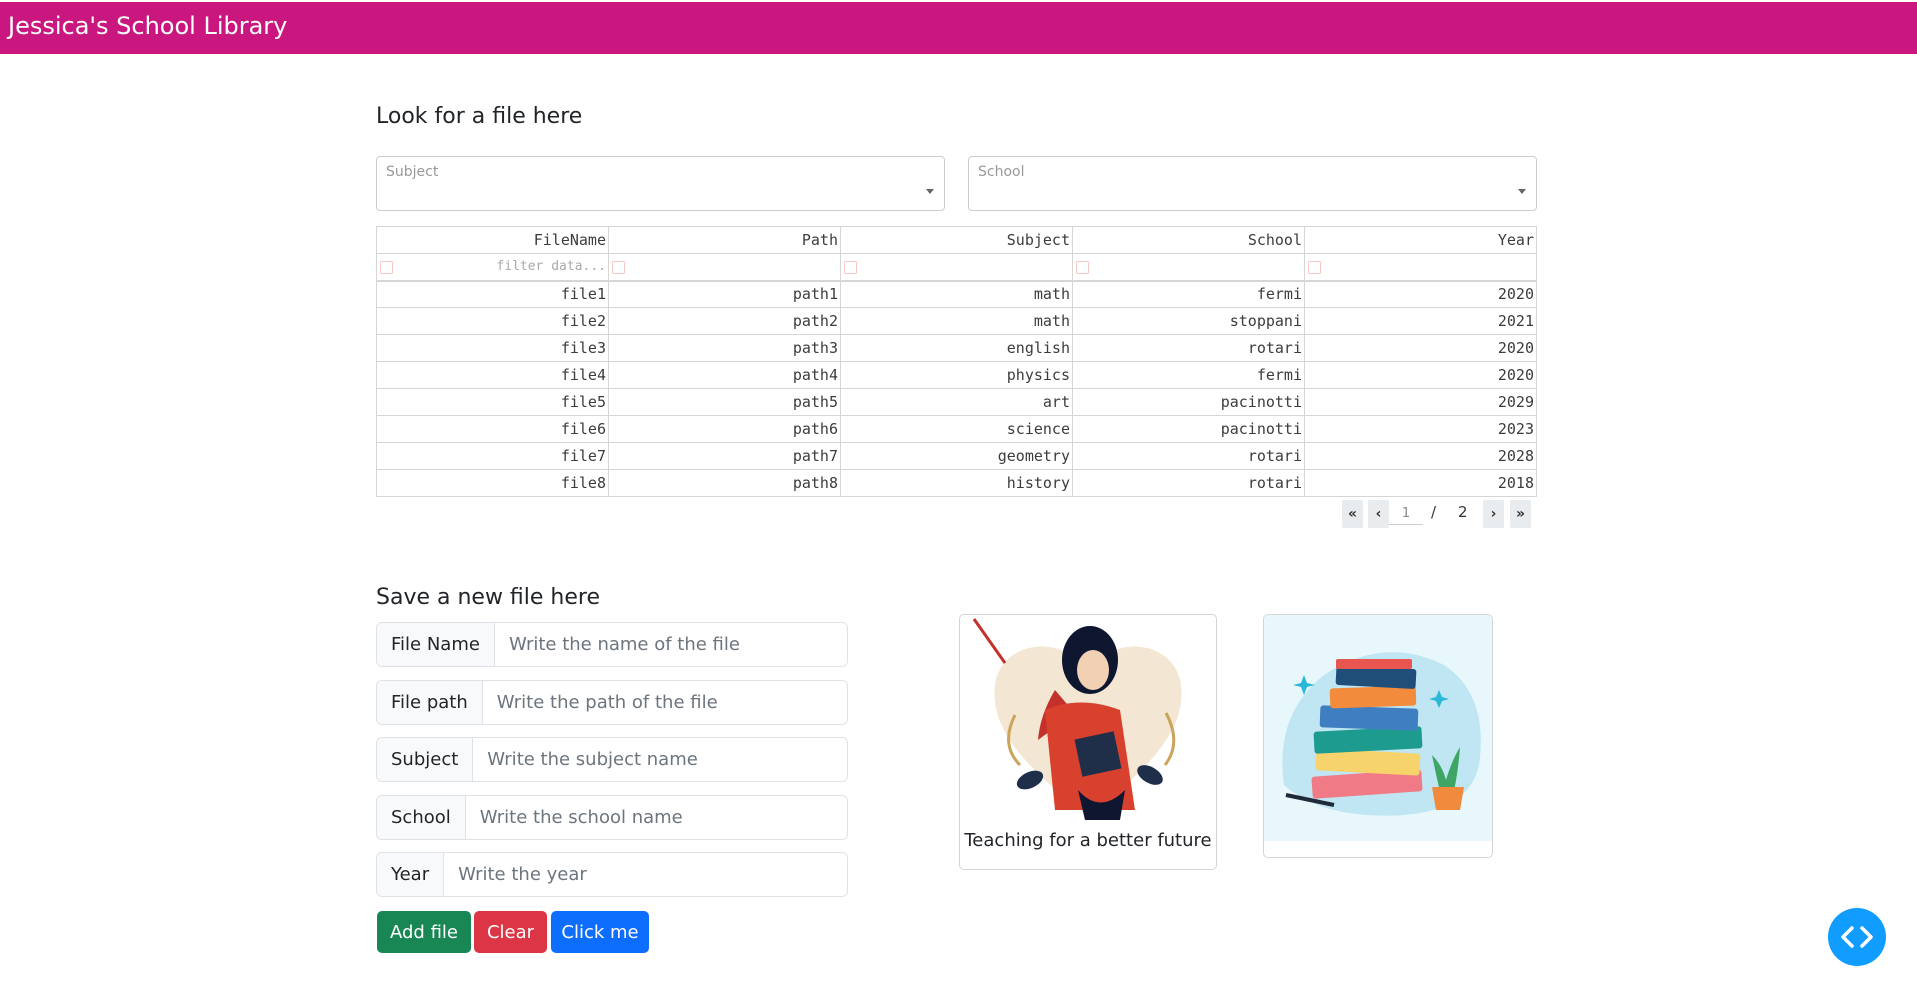  I want to click on table-cell: file1, so click(492, 294).